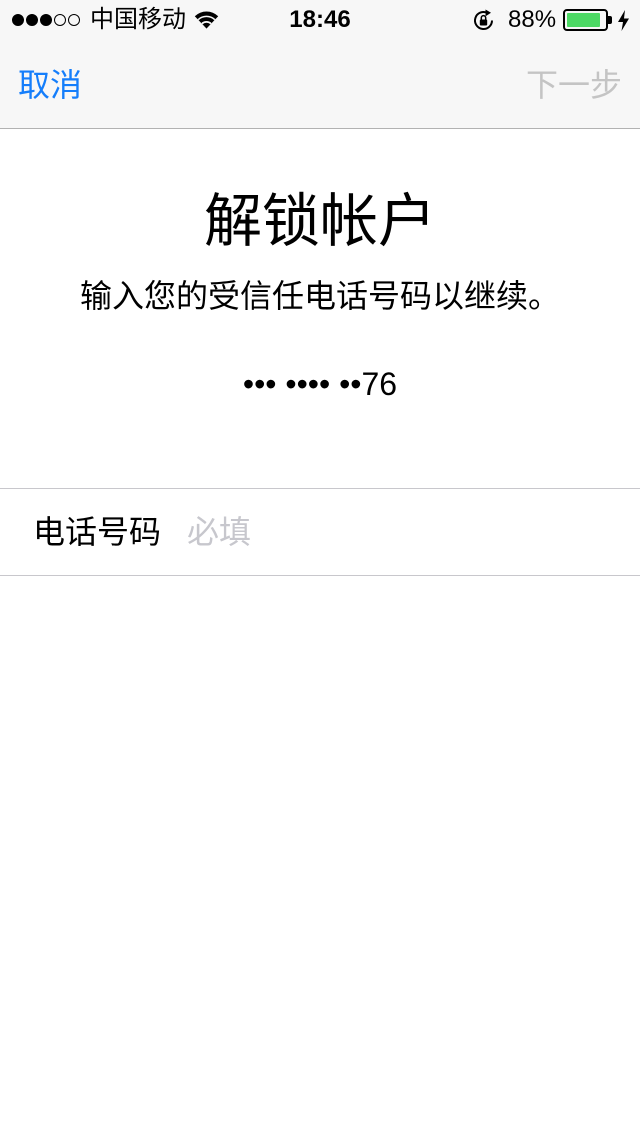  What do you see at coordinates (320, 575) in the screenshot?
I see `divider-bottom` at bounding box center [320, 575].